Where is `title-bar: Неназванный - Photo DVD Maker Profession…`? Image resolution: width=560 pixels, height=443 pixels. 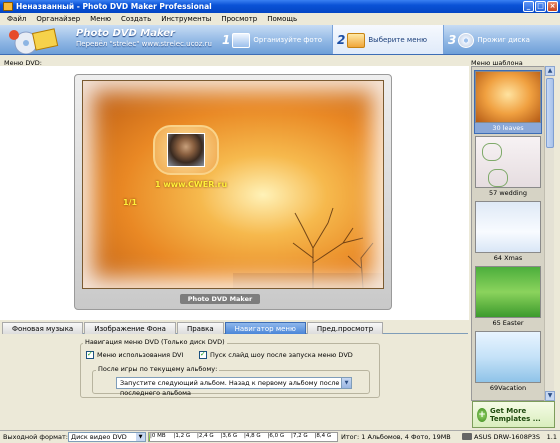 title-bar: Неназванный - Photo DVD Maker Profession… is located at coordinates (280, 6).